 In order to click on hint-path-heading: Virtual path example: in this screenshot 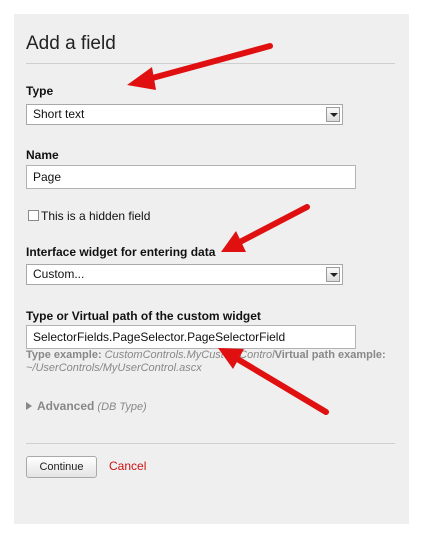, I will do `click(330, 355)`.